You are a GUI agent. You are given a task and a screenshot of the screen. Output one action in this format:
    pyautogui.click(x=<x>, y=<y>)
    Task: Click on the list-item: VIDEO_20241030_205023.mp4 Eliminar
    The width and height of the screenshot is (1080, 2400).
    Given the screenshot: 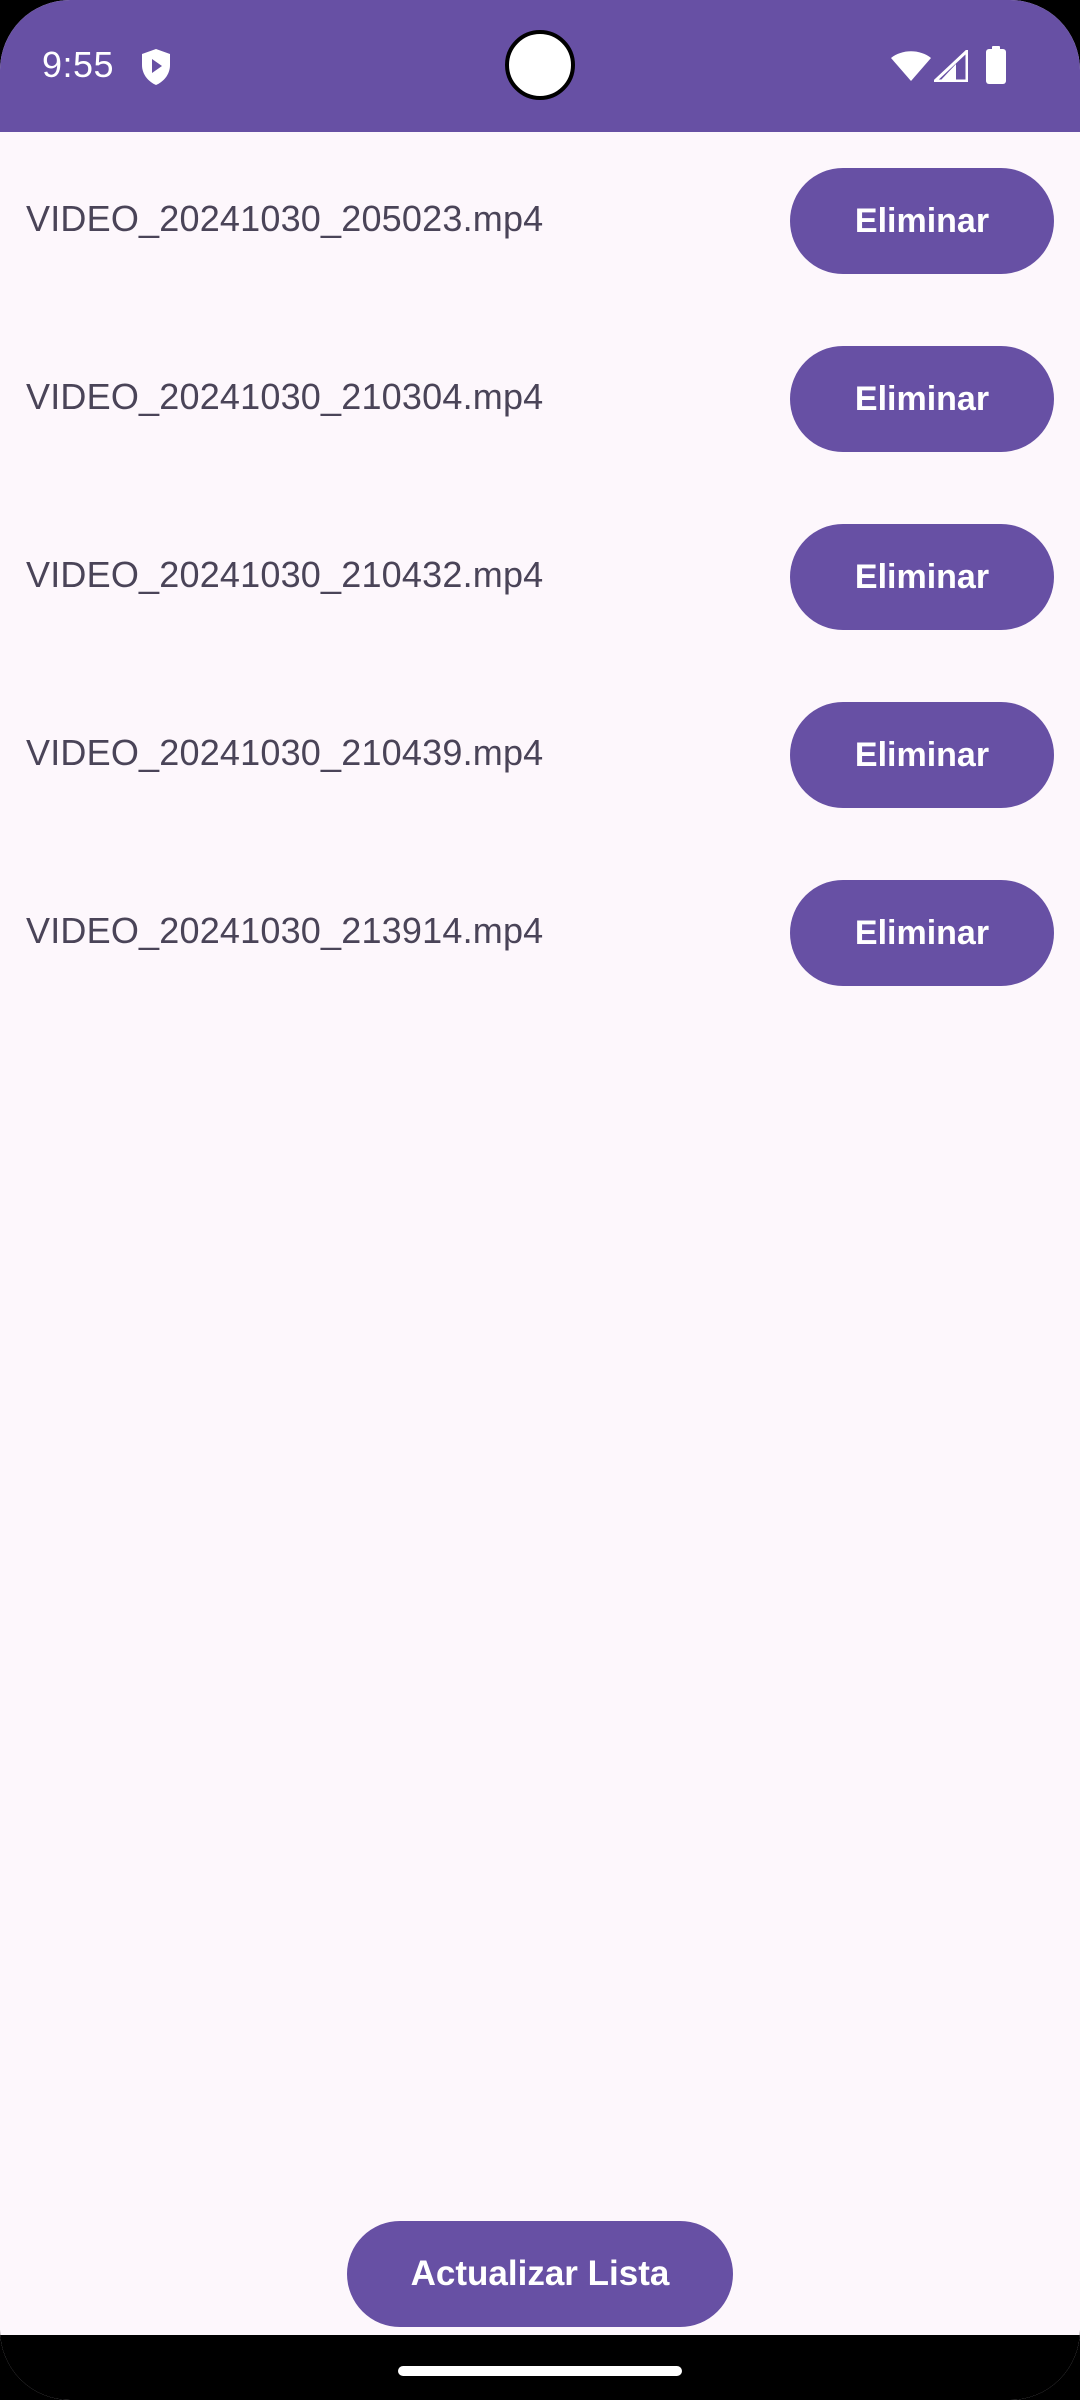 What is the action you would take?
    pyautogui.click(x=540, y=221)
    